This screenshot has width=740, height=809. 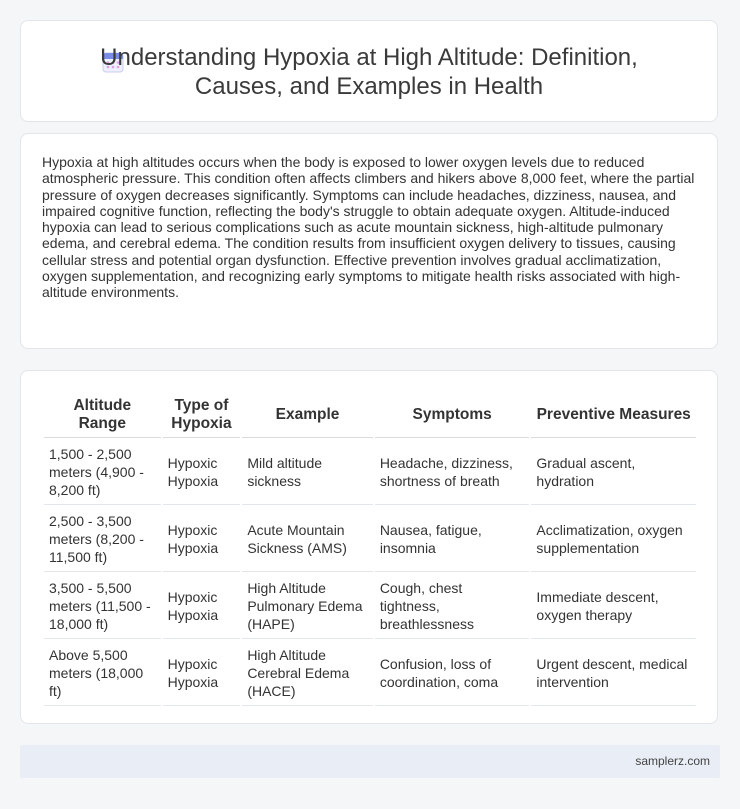 What do you see at coordinates (613, 472) in the screenshot?
I see `cell-preventive-measures: Gradual ascent, hydration` at bounding box center [613, 472].